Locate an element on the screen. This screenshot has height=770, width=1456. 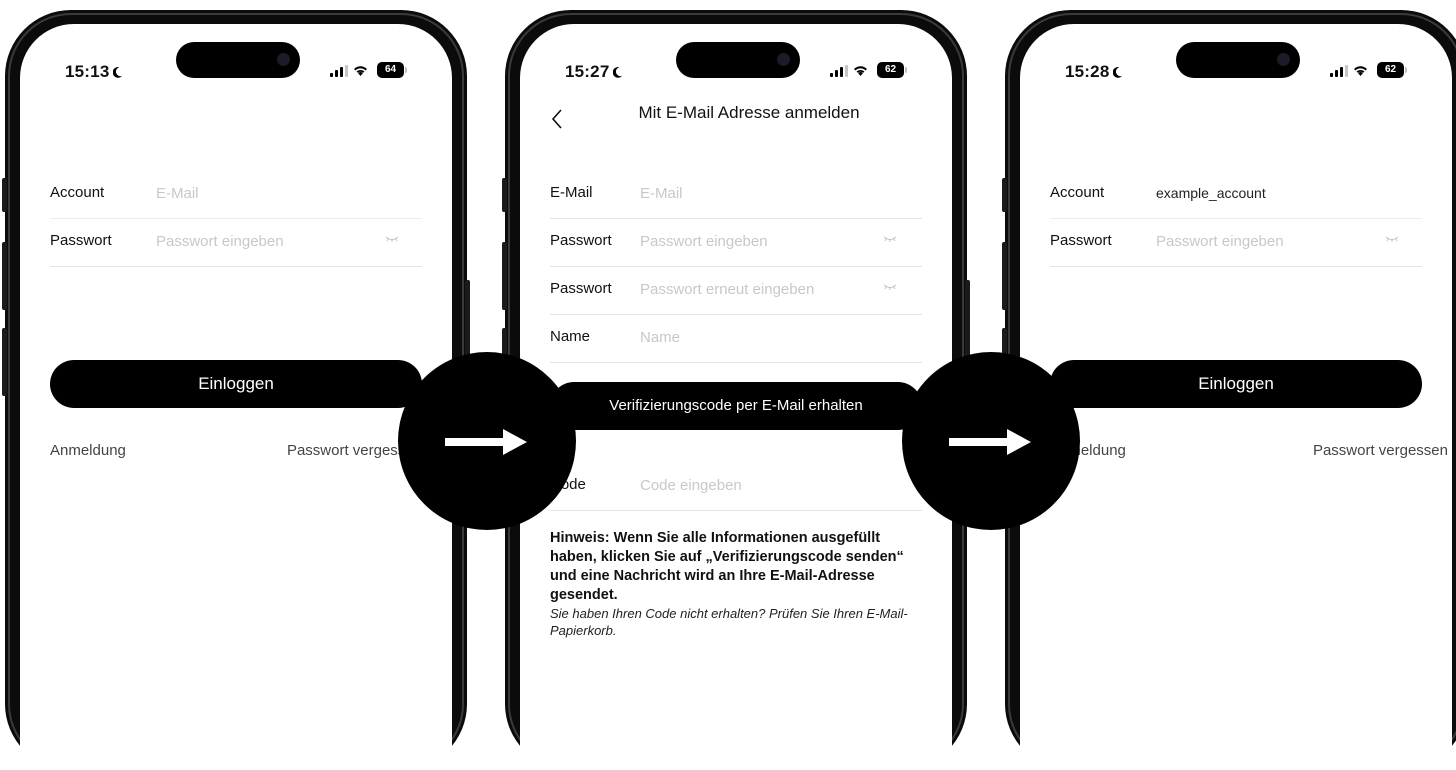
password-confirm-row: Passwort is located at coordinates (736, 290).